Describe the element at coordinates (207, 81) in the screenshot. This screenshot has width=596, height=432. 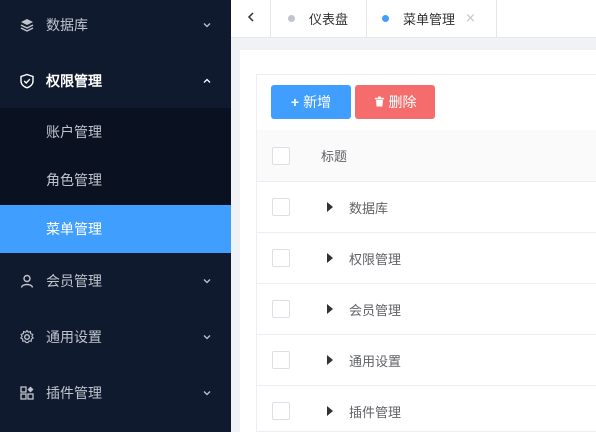
I see `chevron-up-icon` at that location.